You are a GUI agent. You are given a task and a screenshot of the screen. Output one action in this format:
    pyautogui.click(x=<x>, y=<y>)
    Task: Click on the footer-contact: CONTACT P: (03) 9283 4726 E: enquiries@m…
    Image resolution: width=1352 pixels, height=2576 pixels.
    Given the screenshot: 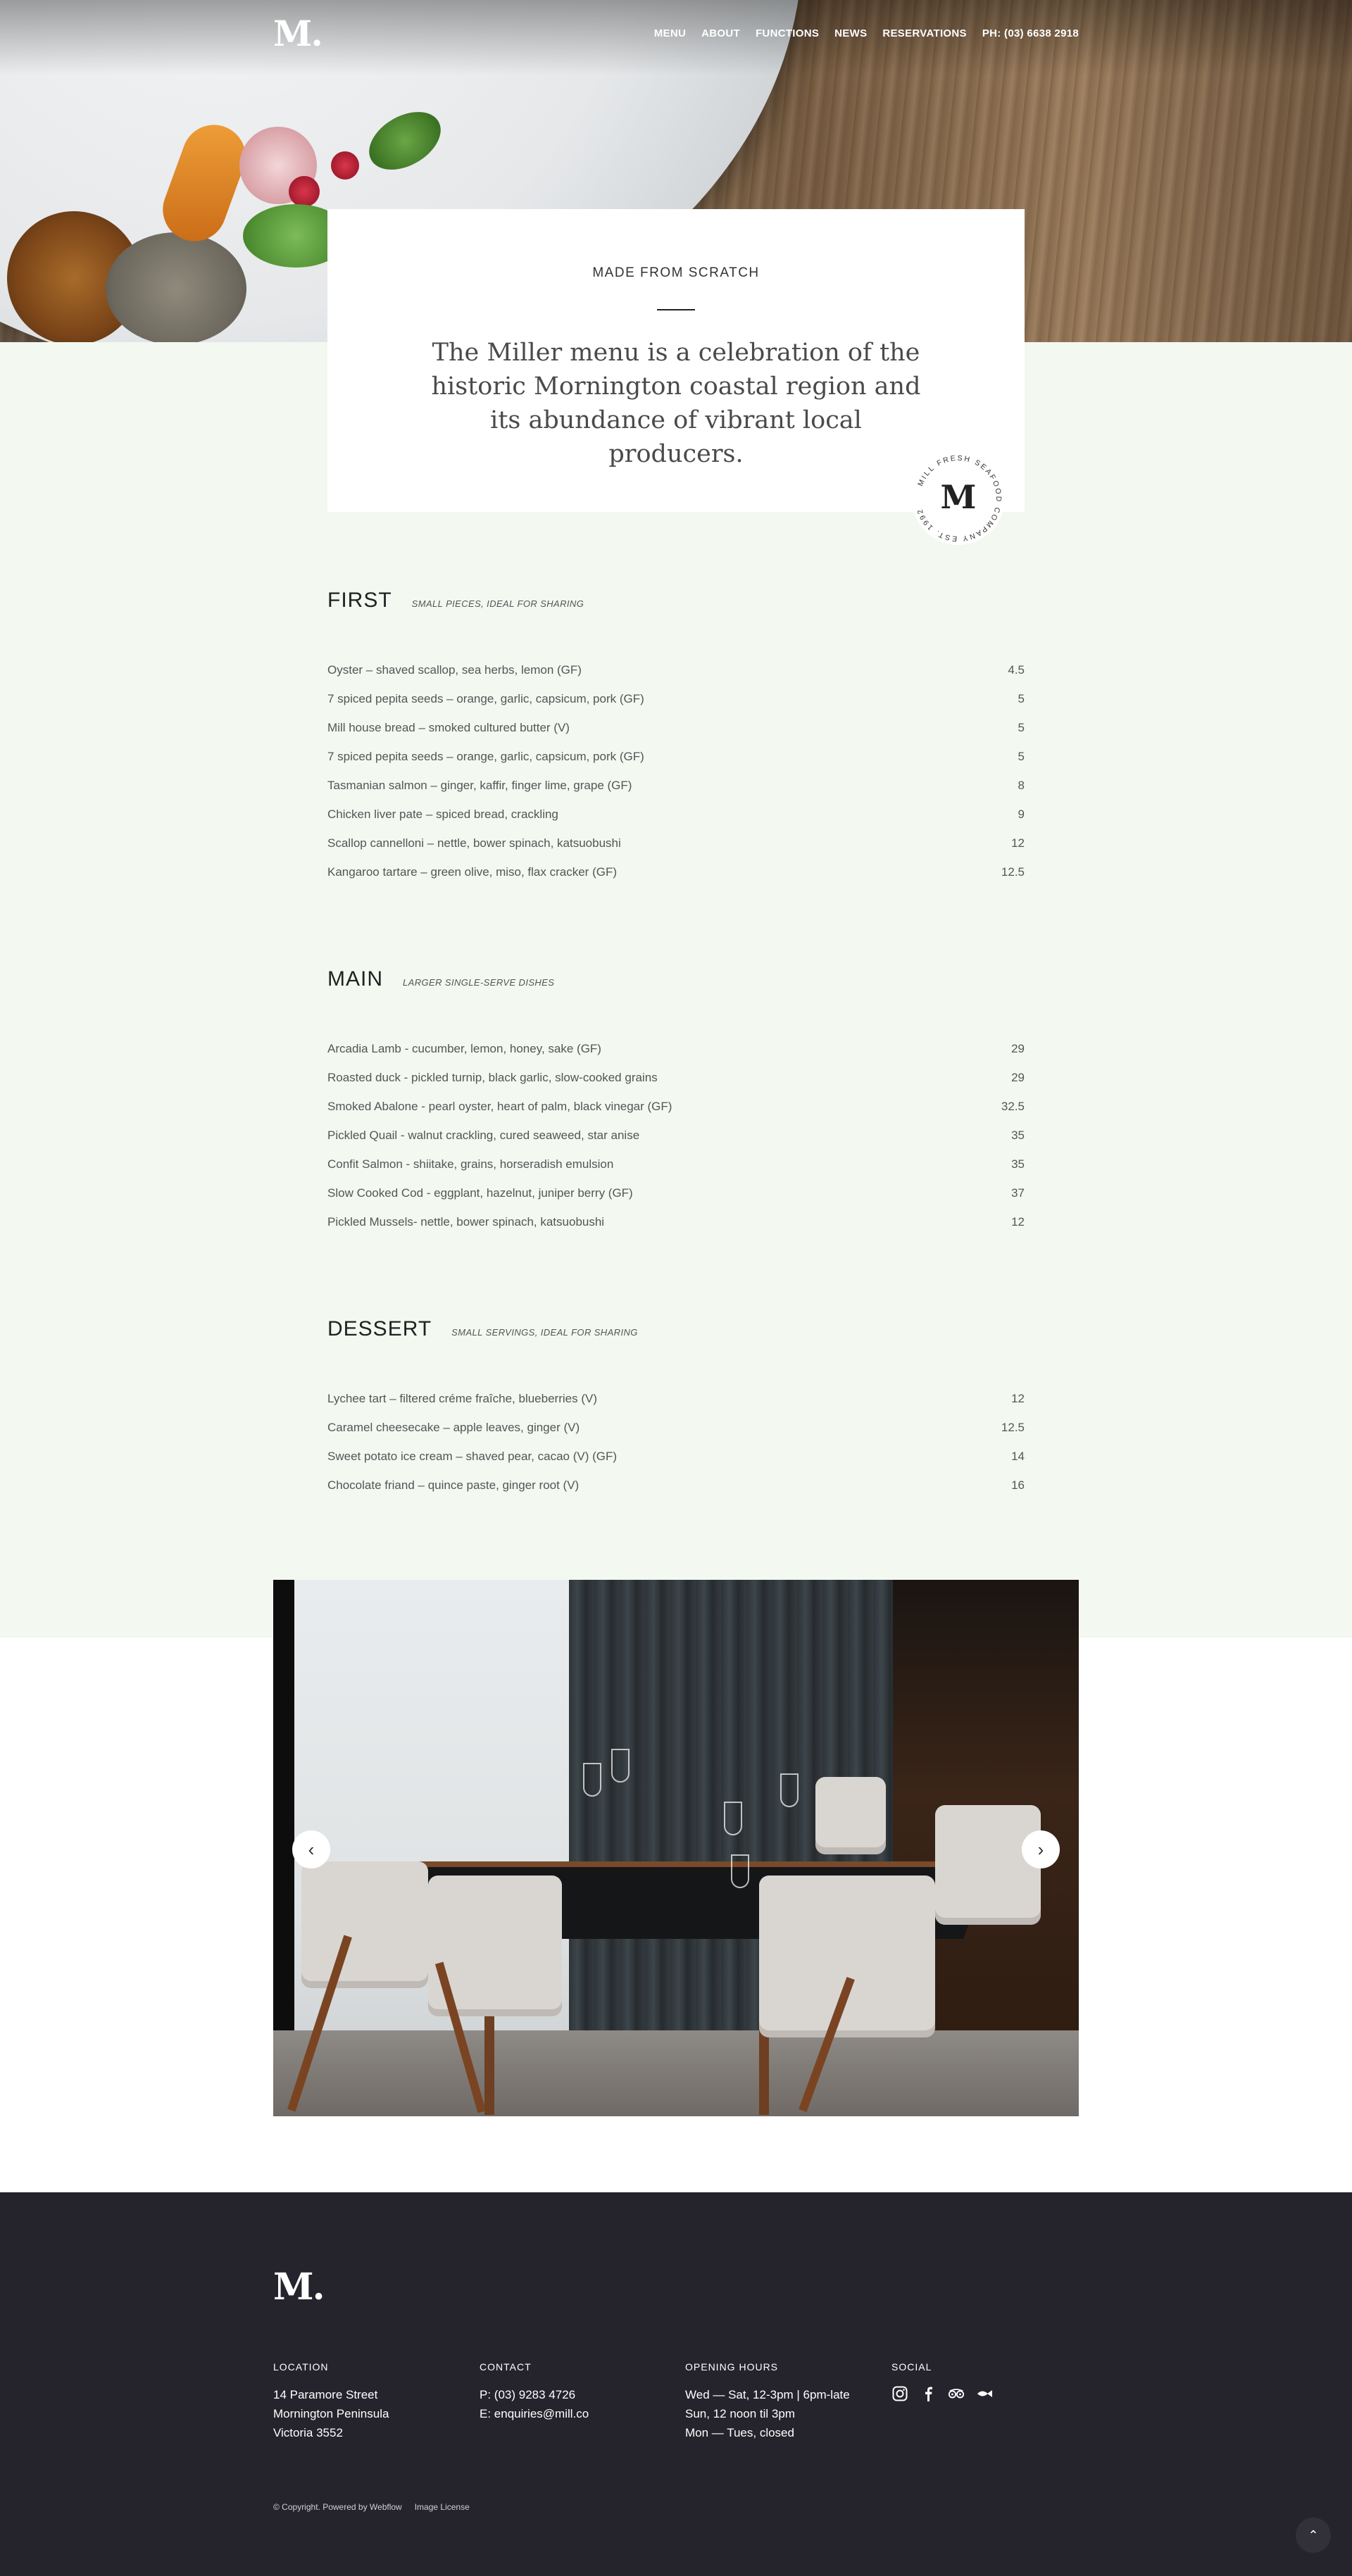 What is the action you would take?
    pyautogui.click(x=578, y=2392)
    